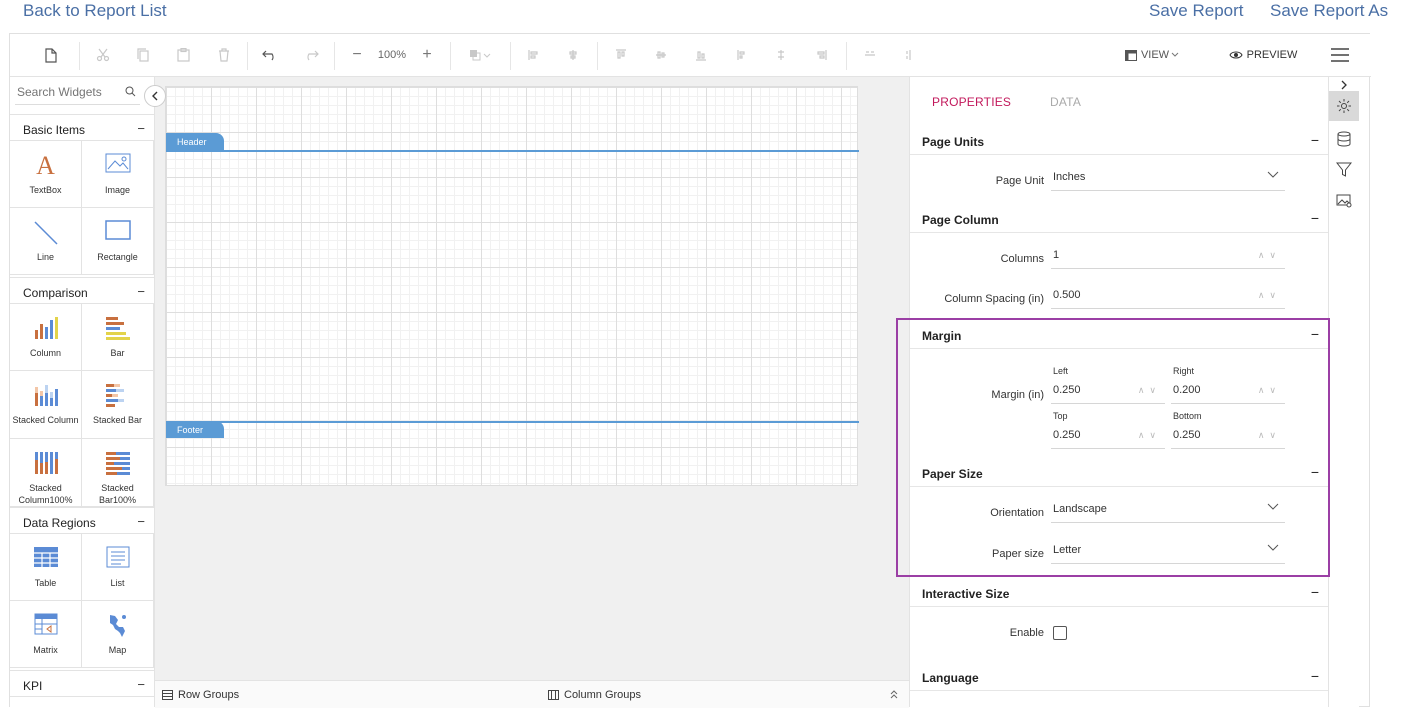  I want to click on align-bottom-button, so click(701, 55).